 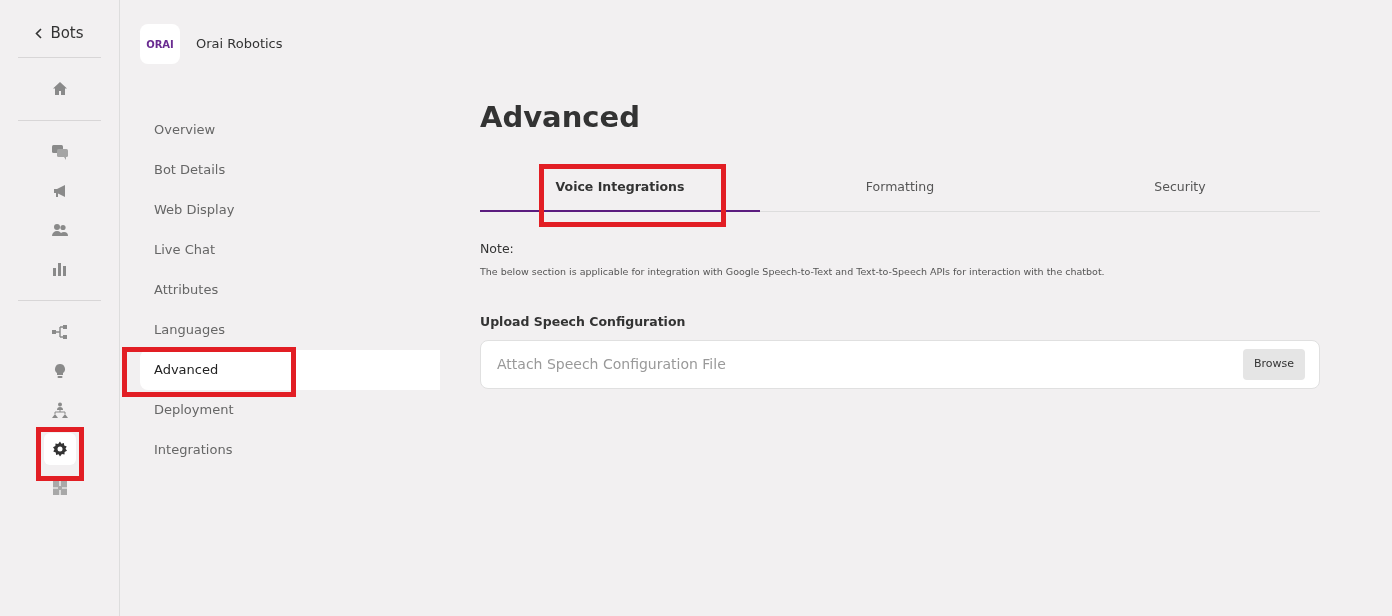 I want to click on menu-item: Overview, so click(x=290, y=130).